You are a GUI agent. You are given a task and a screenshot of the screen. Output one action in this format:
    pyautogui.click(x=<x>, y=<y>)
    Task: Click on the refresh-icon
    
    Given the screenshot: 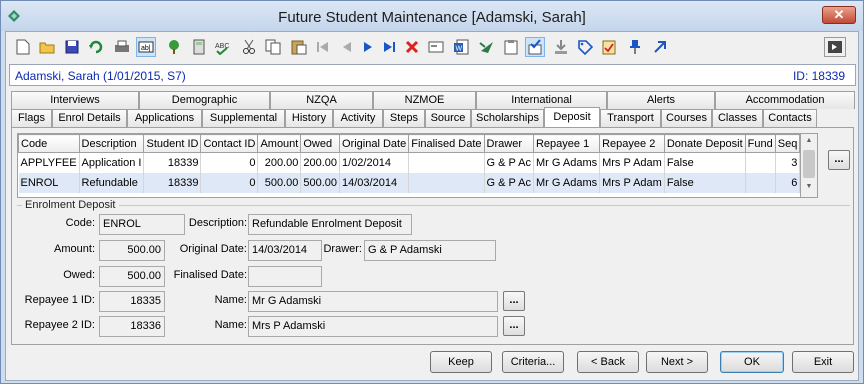 What is the action you would take?
    pyautogui.click(x=96, y=47)
    